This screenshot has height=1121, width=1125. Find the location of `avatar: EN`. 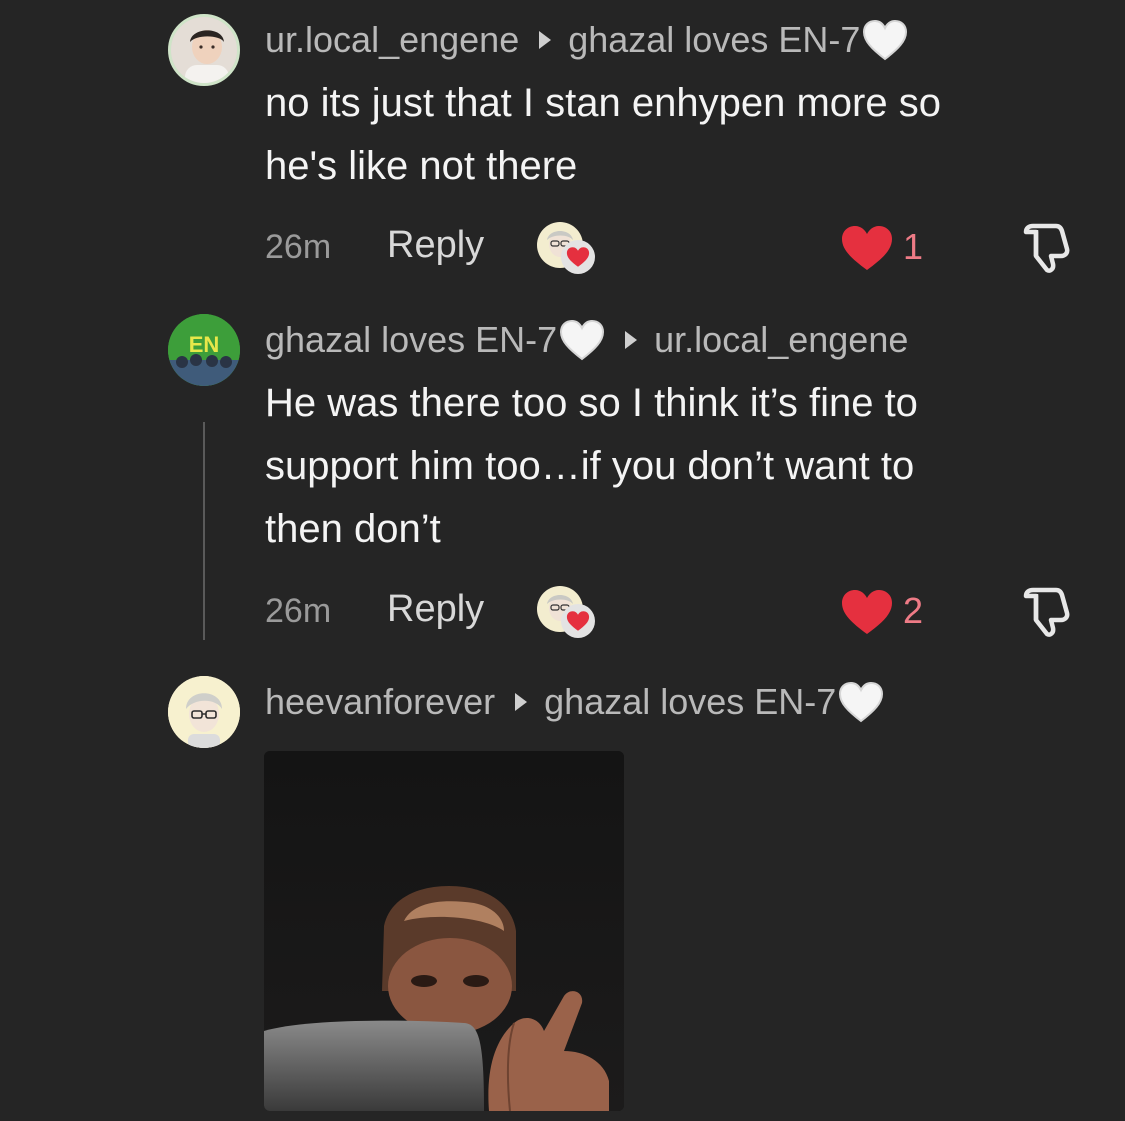

avatar: EN is located at coordinates (204, 350).